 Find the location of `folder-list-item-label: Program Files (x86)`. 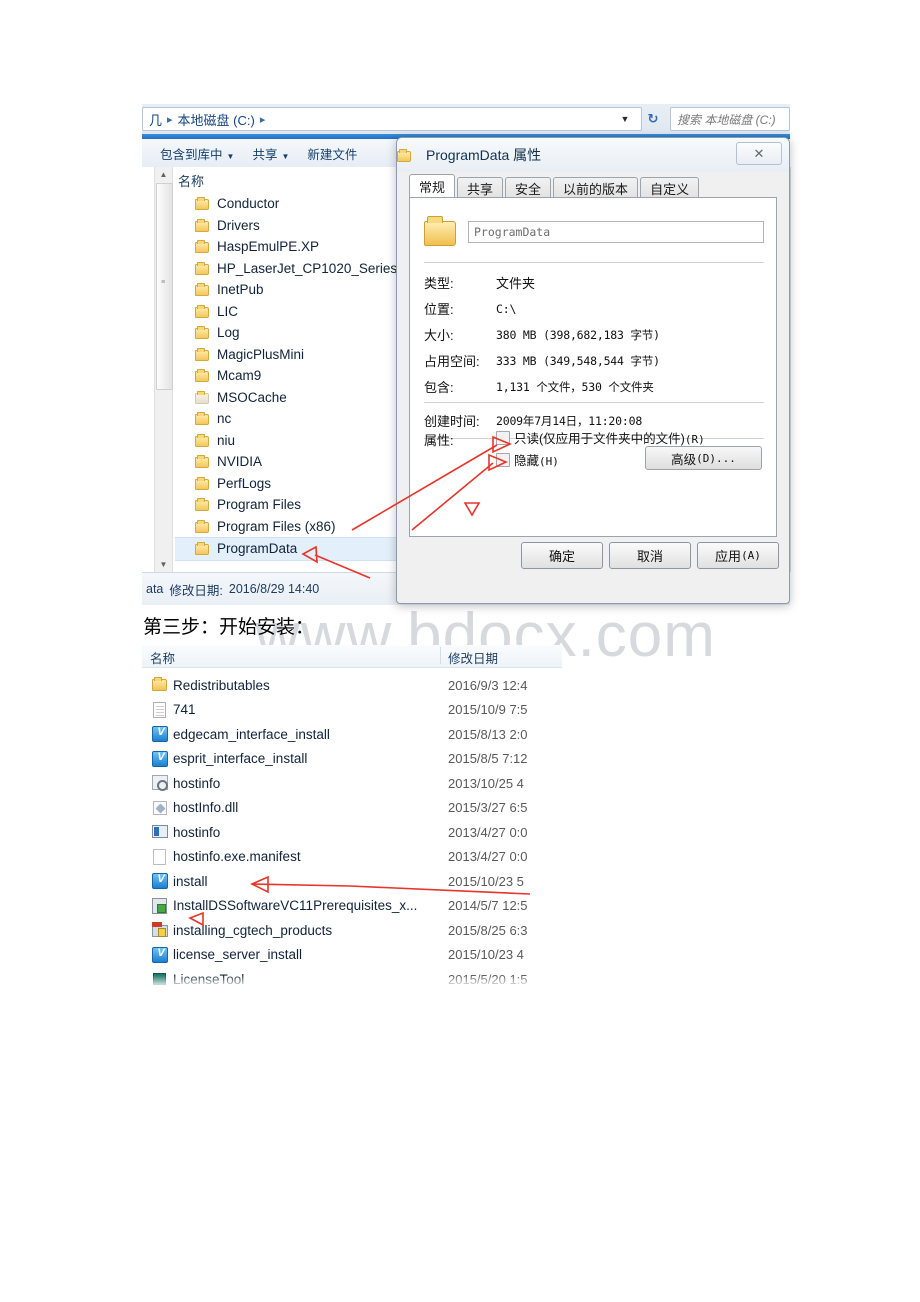

folder-list-item-label: Program Files (x86) is located at coordinates (276, 526).